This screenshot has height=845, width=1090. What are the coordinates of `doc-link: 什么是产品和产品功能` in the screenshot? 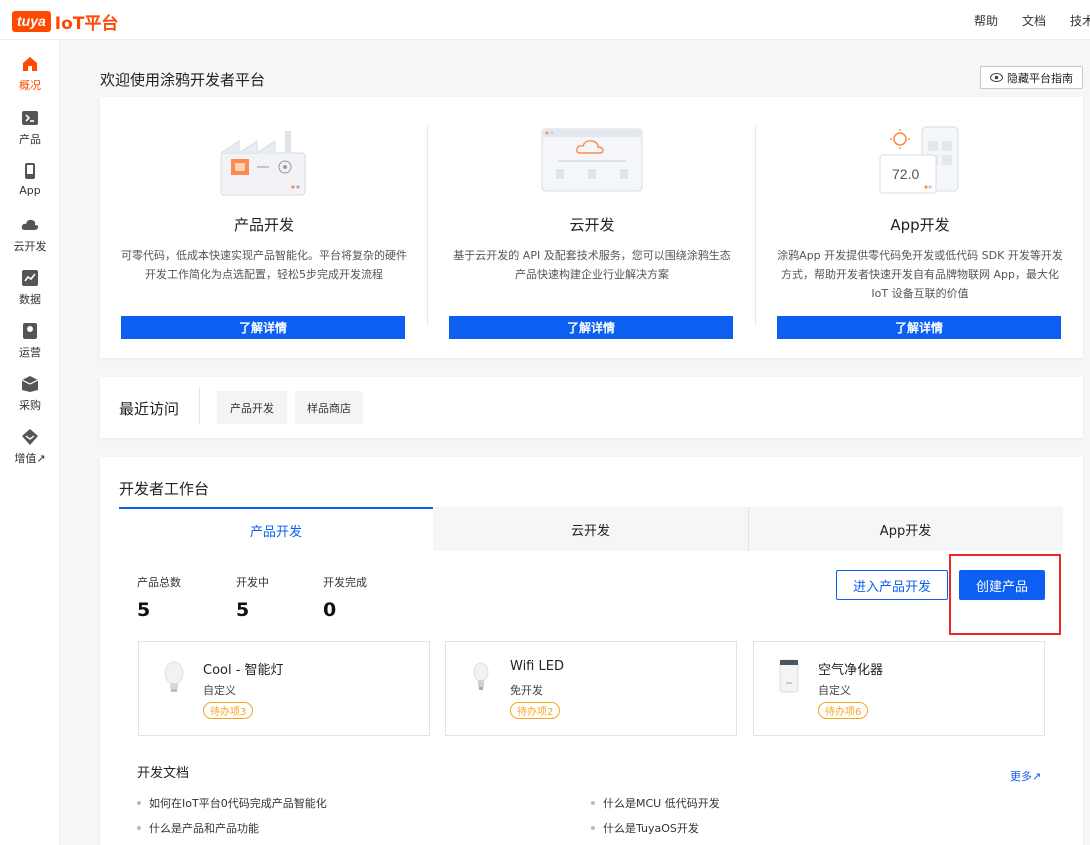 It's located at (198, 828).